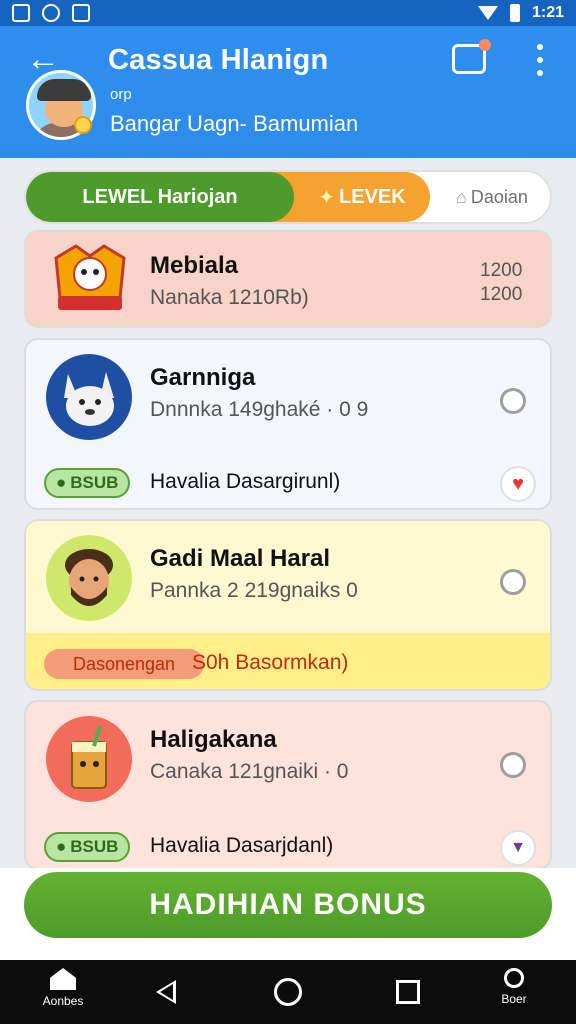 This screenshot has height=1024, width=576. What do you see at coordinates (288, 279) in the screenshot?
I see `list-item: Mebiala Nanaka 1210Rb) 1200 1200` at bounding box center [288, 279].